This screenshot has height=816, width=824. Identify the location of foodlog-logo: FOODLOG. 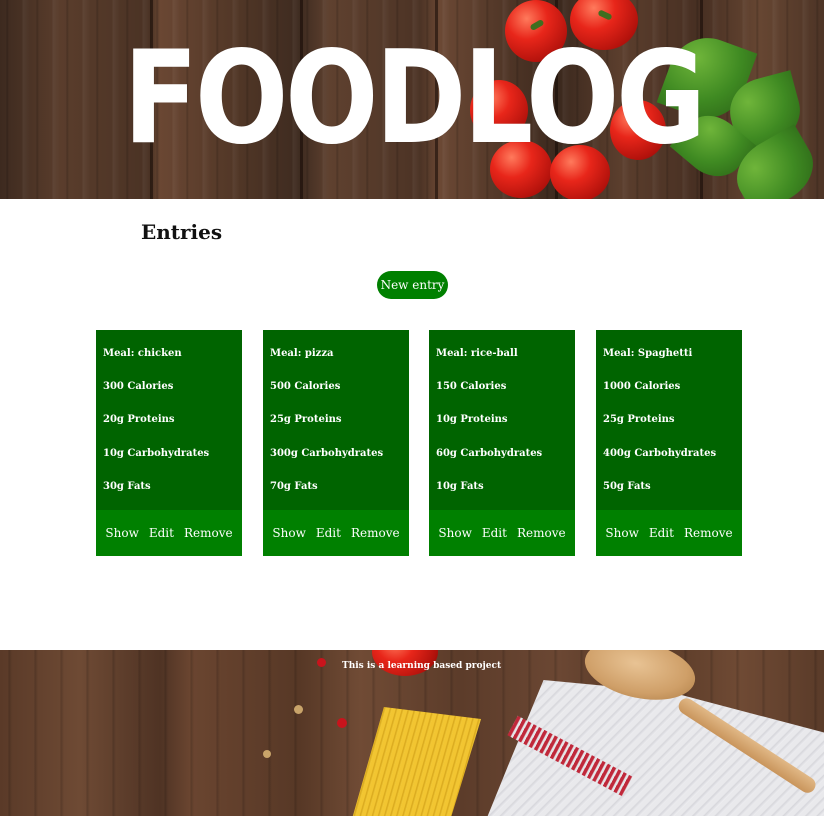
(414, 98).